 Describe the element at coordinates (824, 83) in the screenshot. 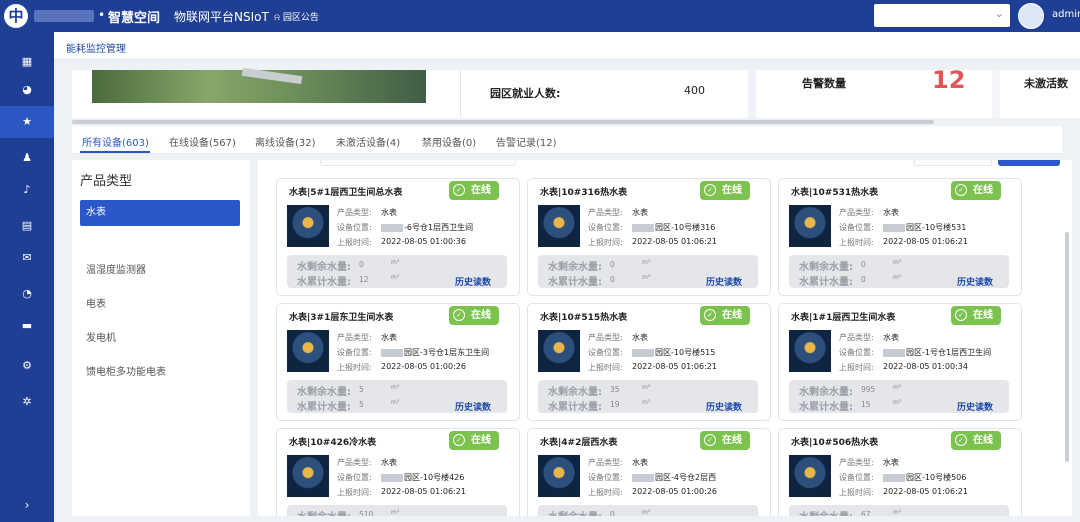

I see `alarm-label: 告警数量` at that location.